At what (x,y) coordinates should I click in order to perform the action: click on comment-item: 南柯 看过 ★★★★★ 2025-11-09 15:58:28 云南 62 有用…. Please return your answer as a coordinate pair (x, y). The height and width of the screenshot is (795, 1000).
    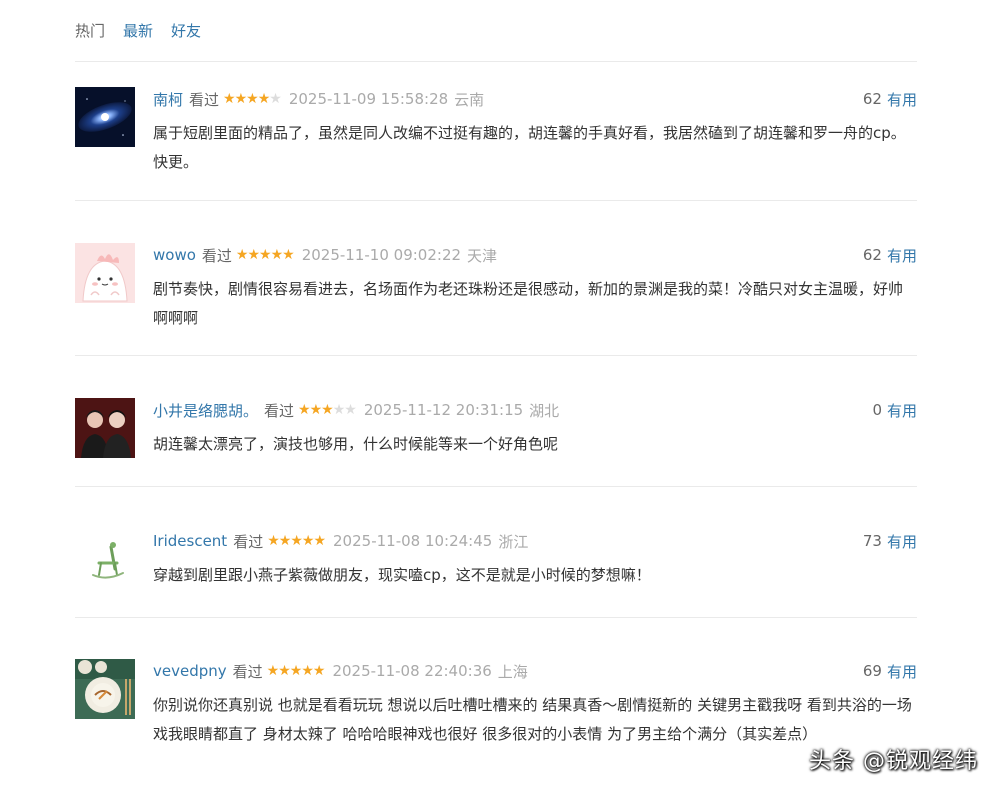
    Looking at the image, I should click on (496, 137).